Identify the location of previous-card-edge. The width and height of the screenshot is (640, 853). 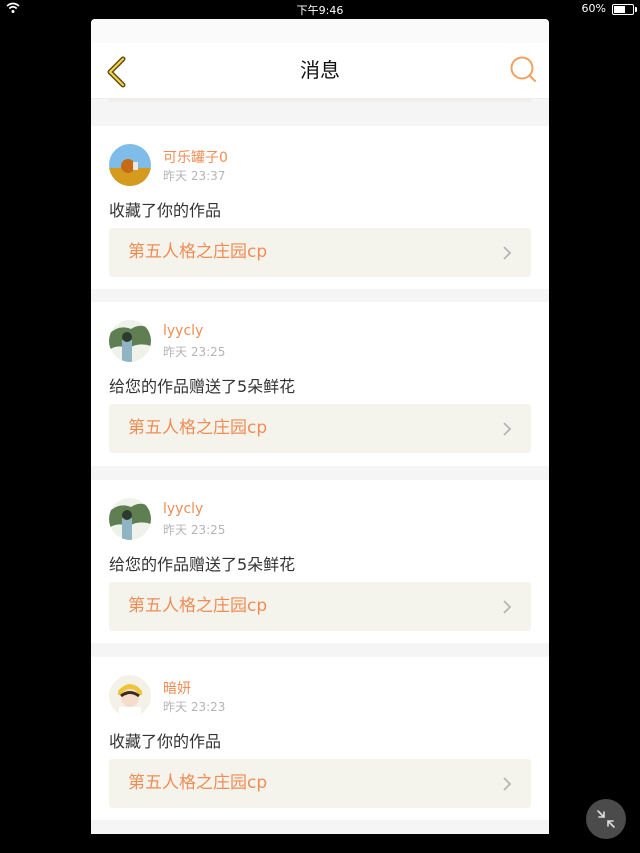
(320, 100).